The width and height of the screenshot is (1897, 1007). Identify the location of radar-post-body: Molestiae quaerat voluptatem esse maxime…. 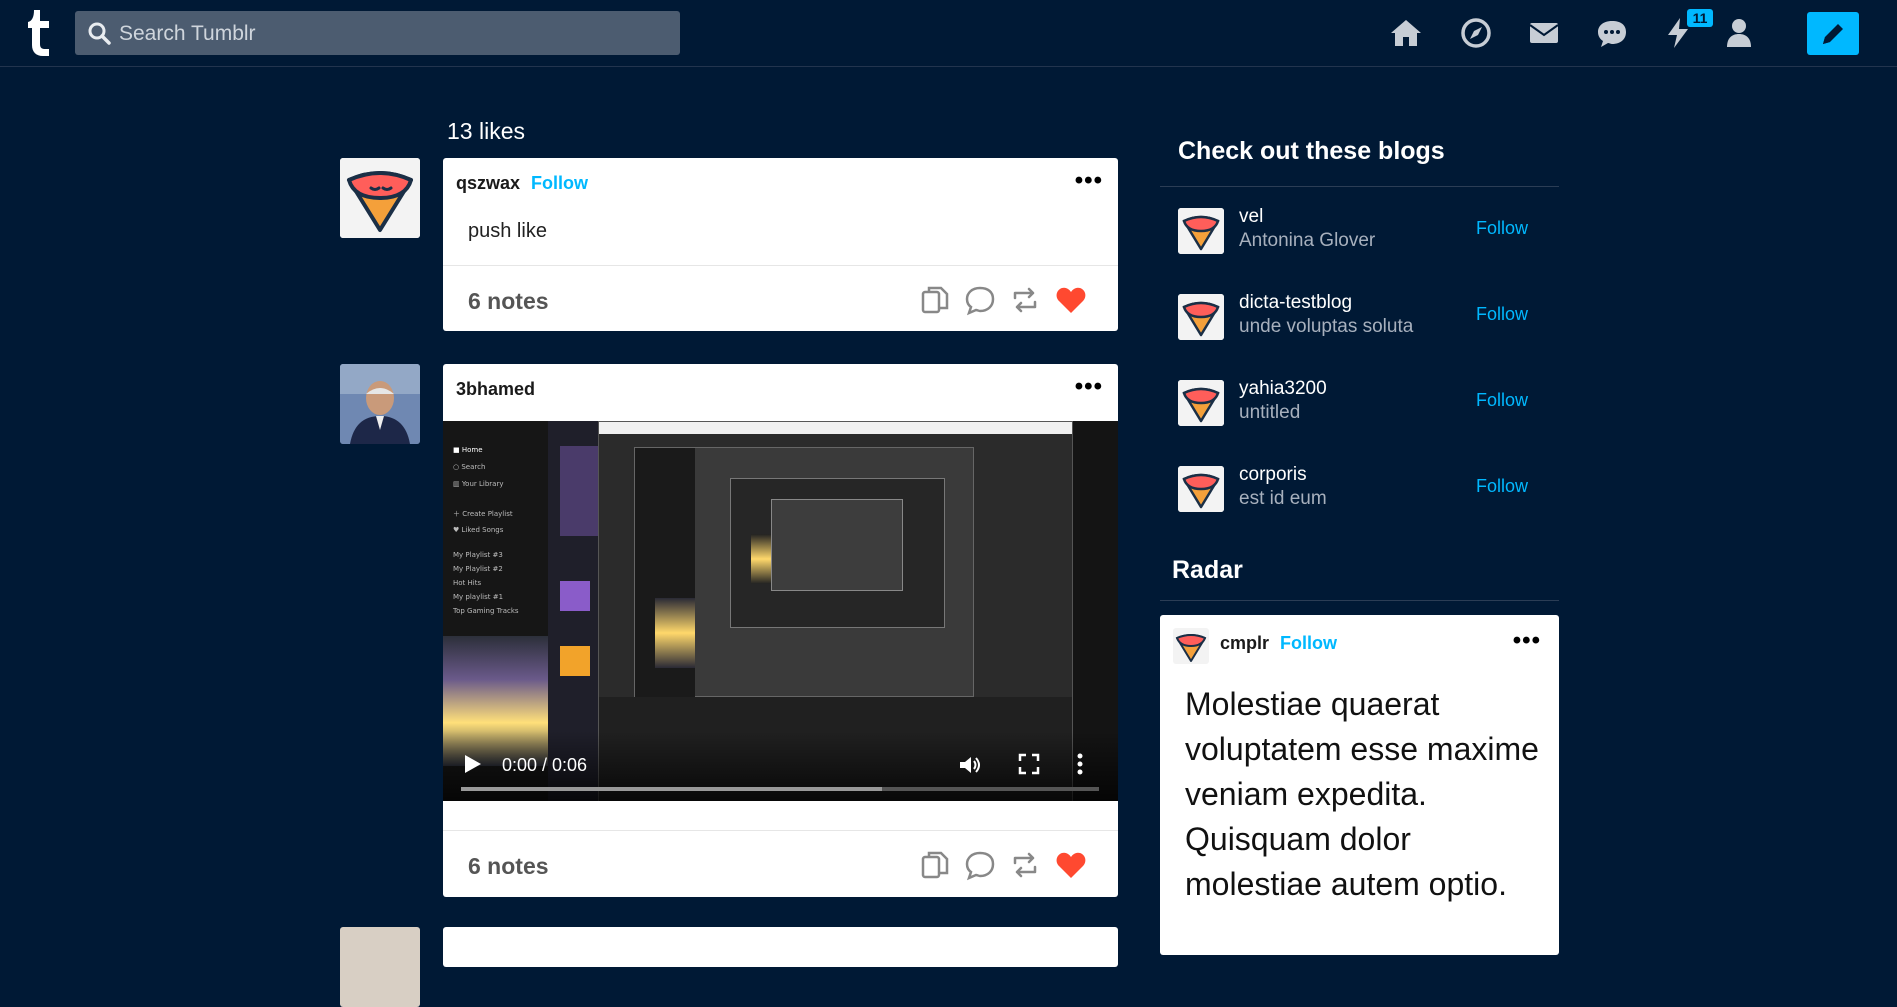
(1362, 794).